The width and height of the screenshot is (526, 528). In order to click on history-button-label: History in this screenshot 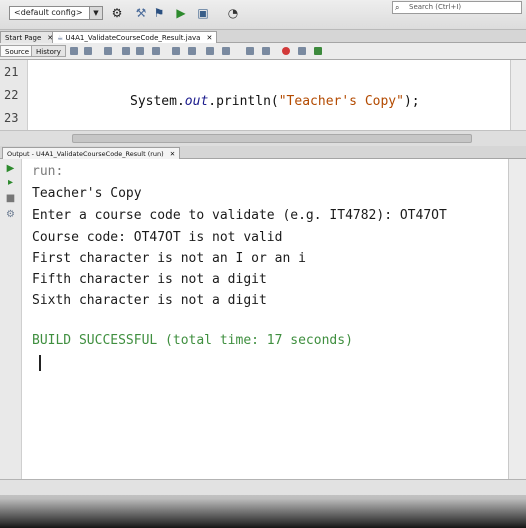, I will do `click(48, 52)`.